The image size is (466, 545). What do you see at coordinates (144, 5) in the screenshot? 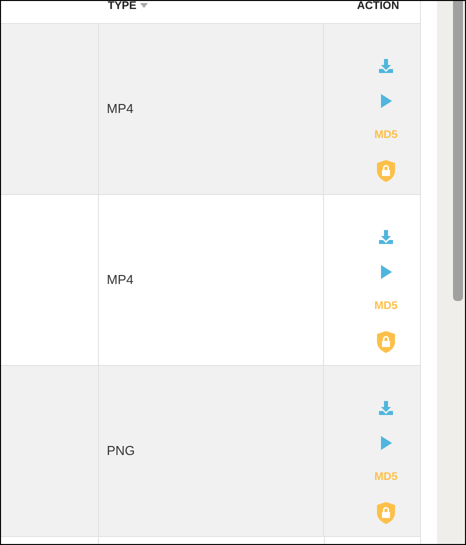
I see `sort-icon` at bounding box center [144, 5].